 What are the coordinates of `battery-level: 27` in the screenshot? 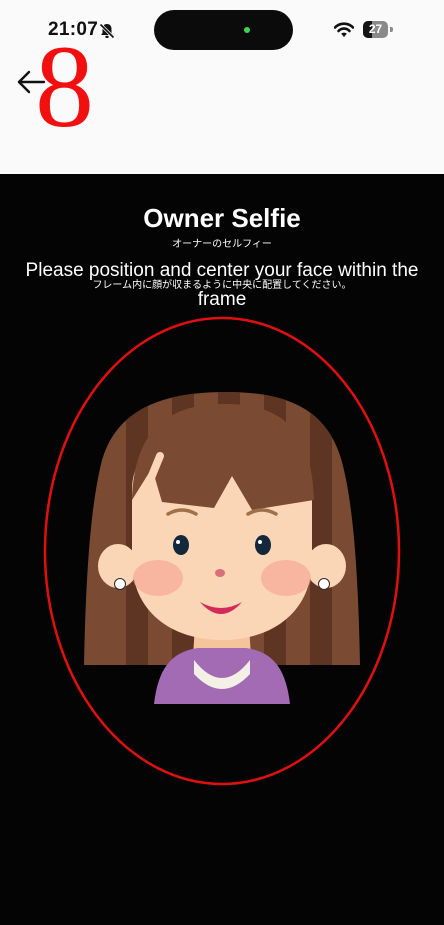 It's located at (375, 29).